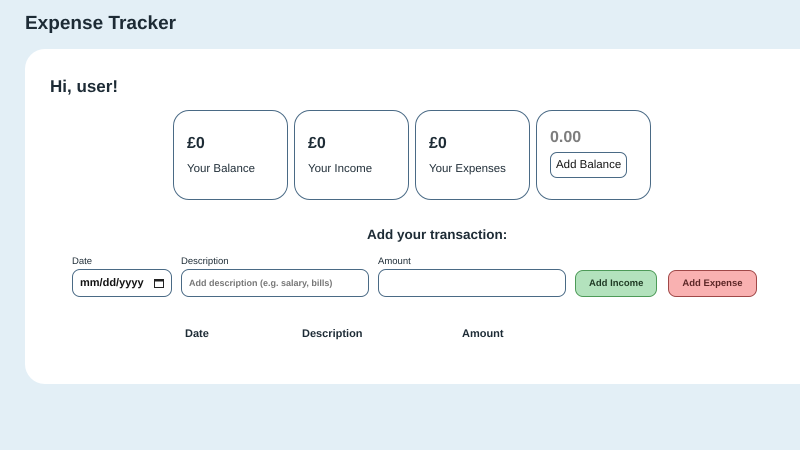  I want to click on field-label: Date, so click(82, 261).